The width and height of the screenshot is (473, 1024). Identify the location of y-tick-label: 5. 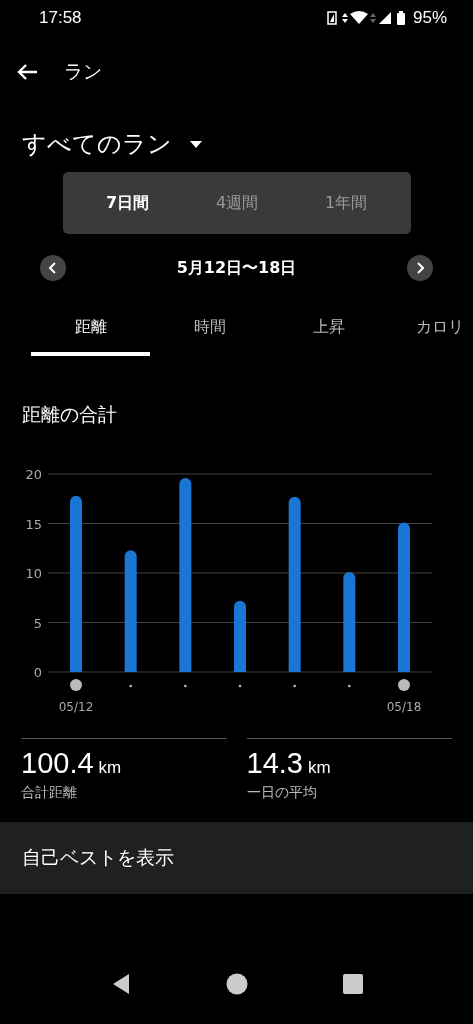
(37, 623).